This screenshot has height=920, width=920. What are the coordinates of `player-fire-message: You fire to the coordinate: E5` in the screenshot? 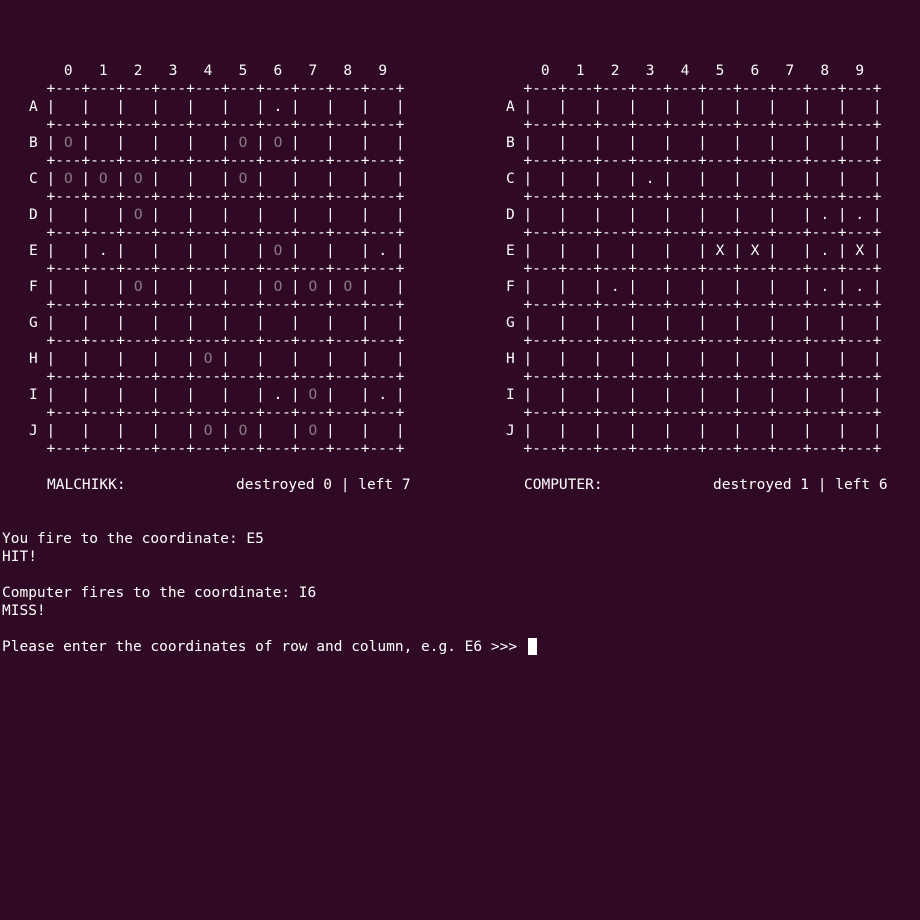 It's located at (133, 539).